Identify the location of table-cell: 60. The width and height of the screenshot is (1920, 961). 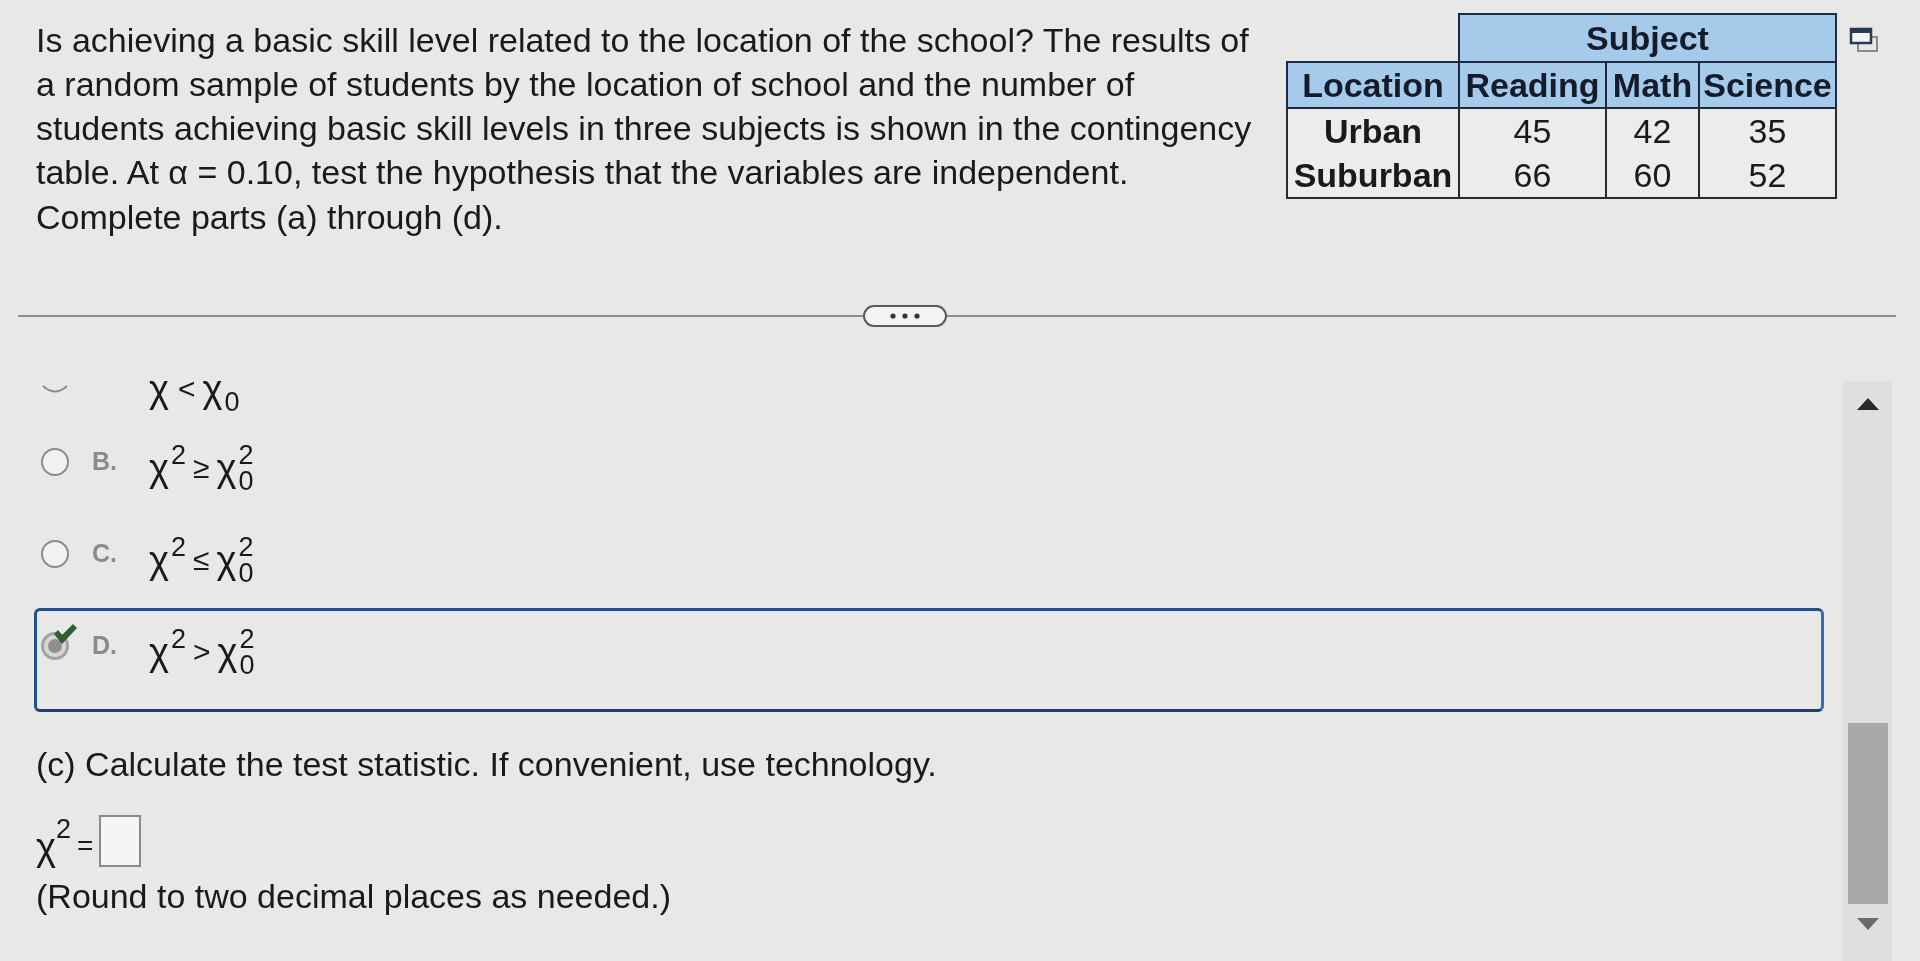
(1652, 175).